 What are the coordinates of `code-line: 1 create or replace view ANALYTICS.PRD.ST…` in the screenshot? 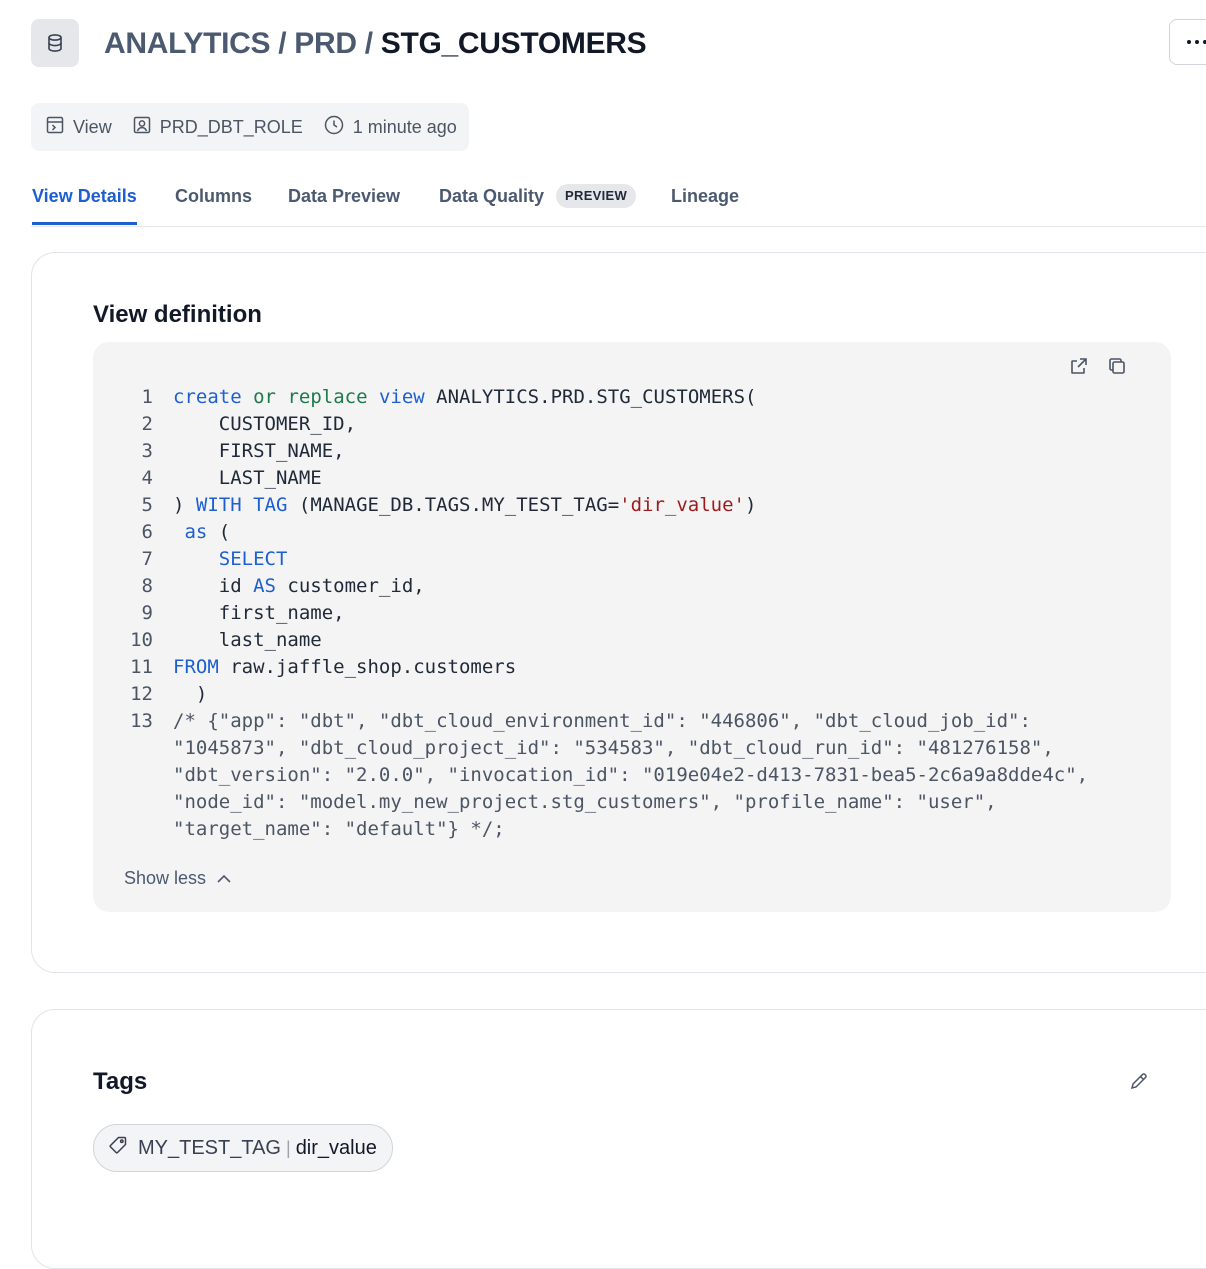 It's located at (622, 397).